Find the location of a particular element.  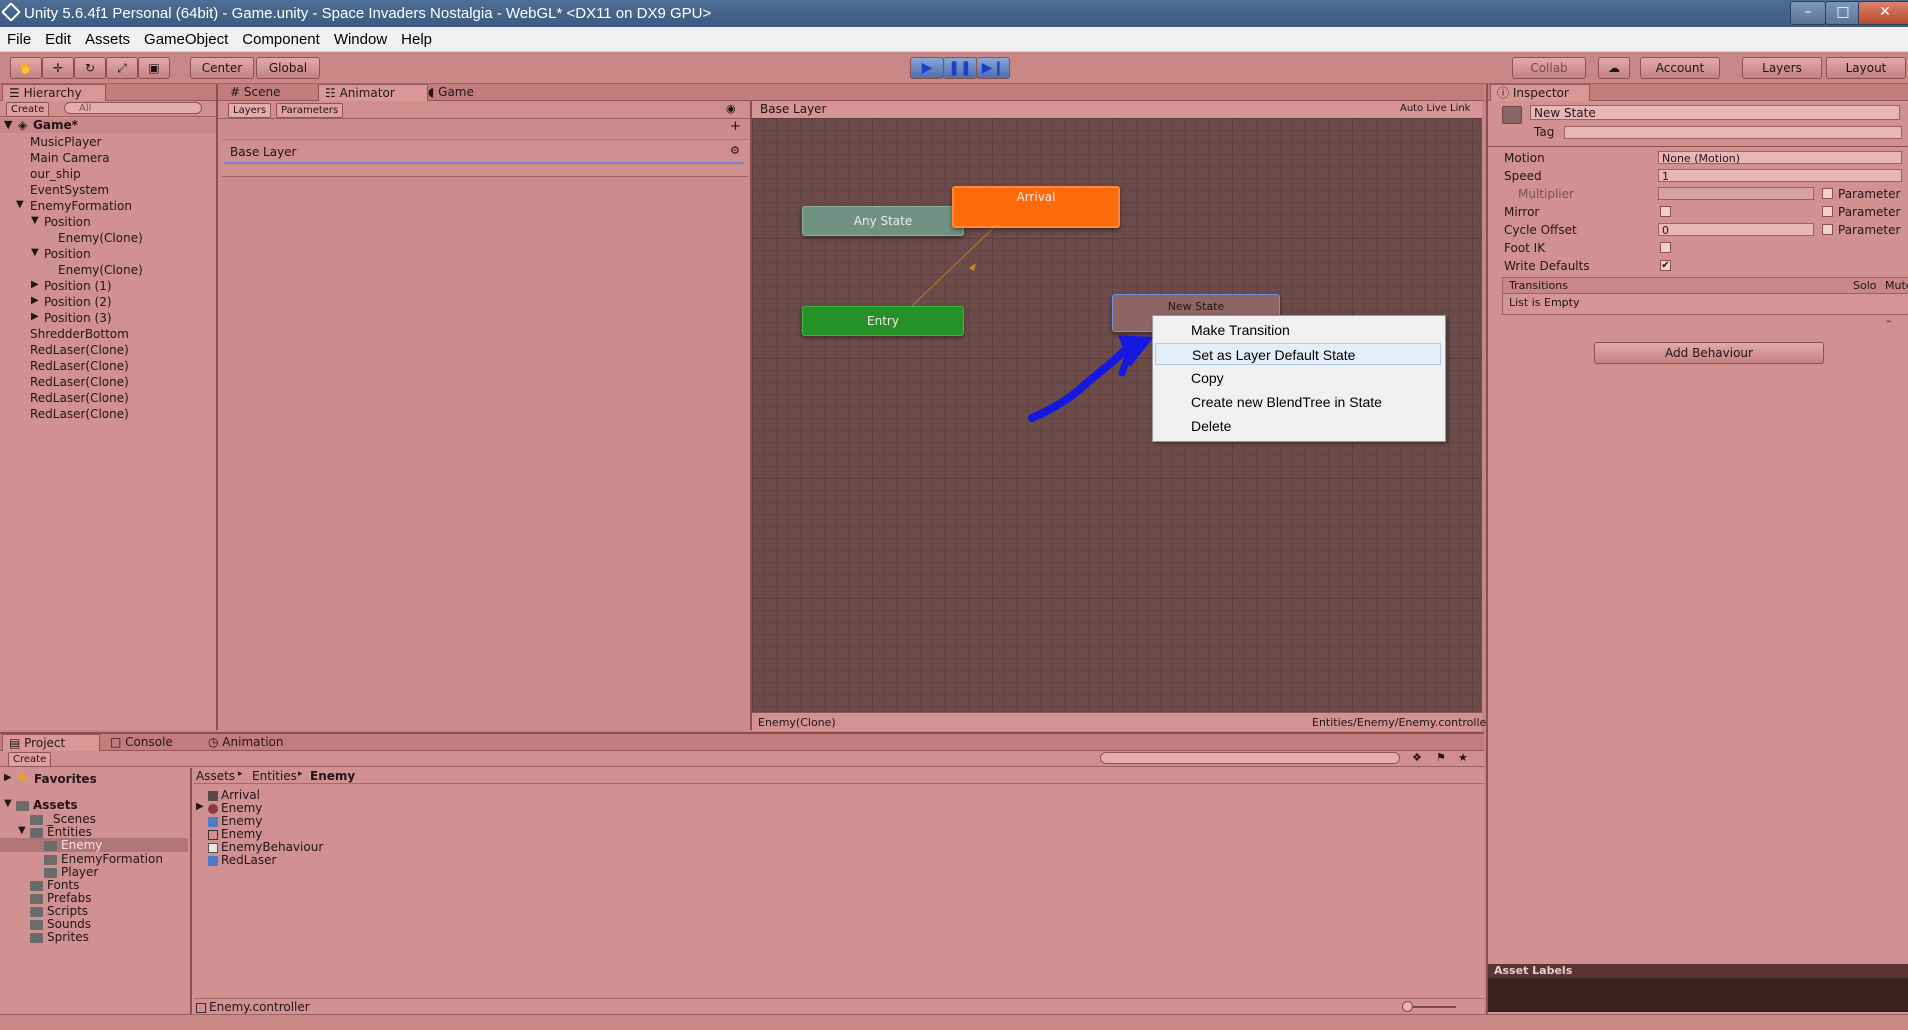

layer-row: Base Layer ⚙ is located at coordinates (485, 158).